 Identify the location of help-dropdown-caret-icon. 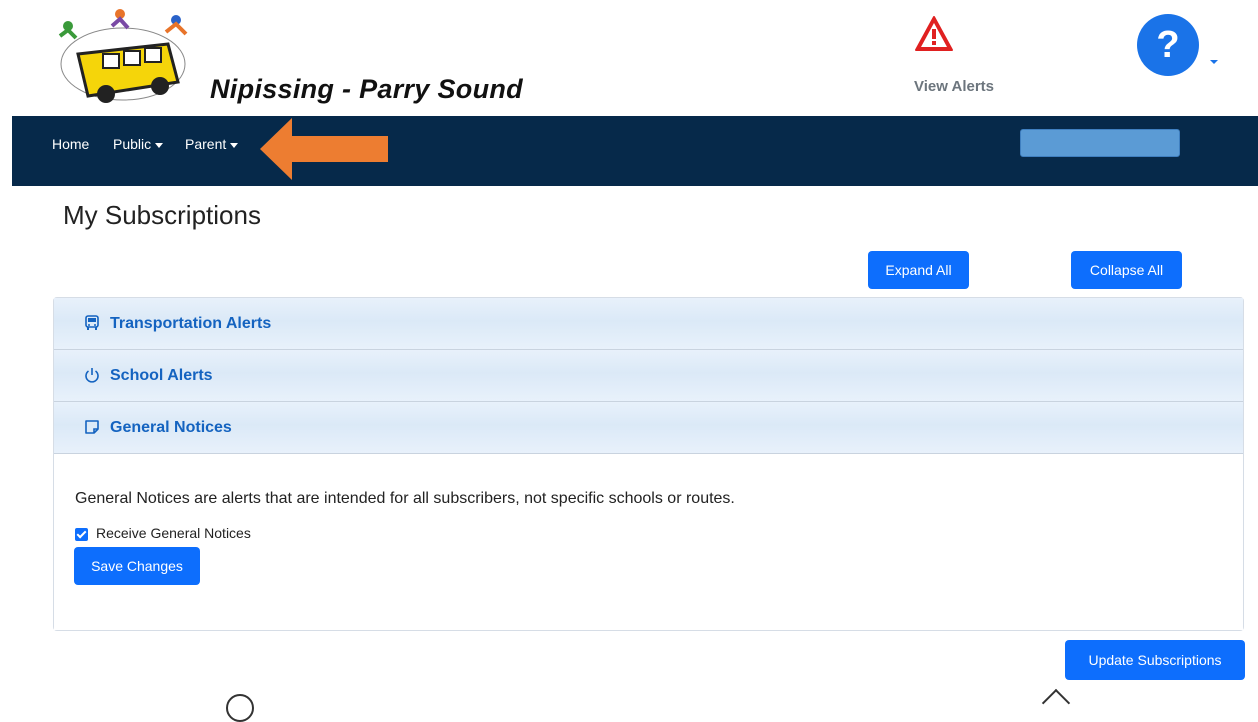
(1214, 62).